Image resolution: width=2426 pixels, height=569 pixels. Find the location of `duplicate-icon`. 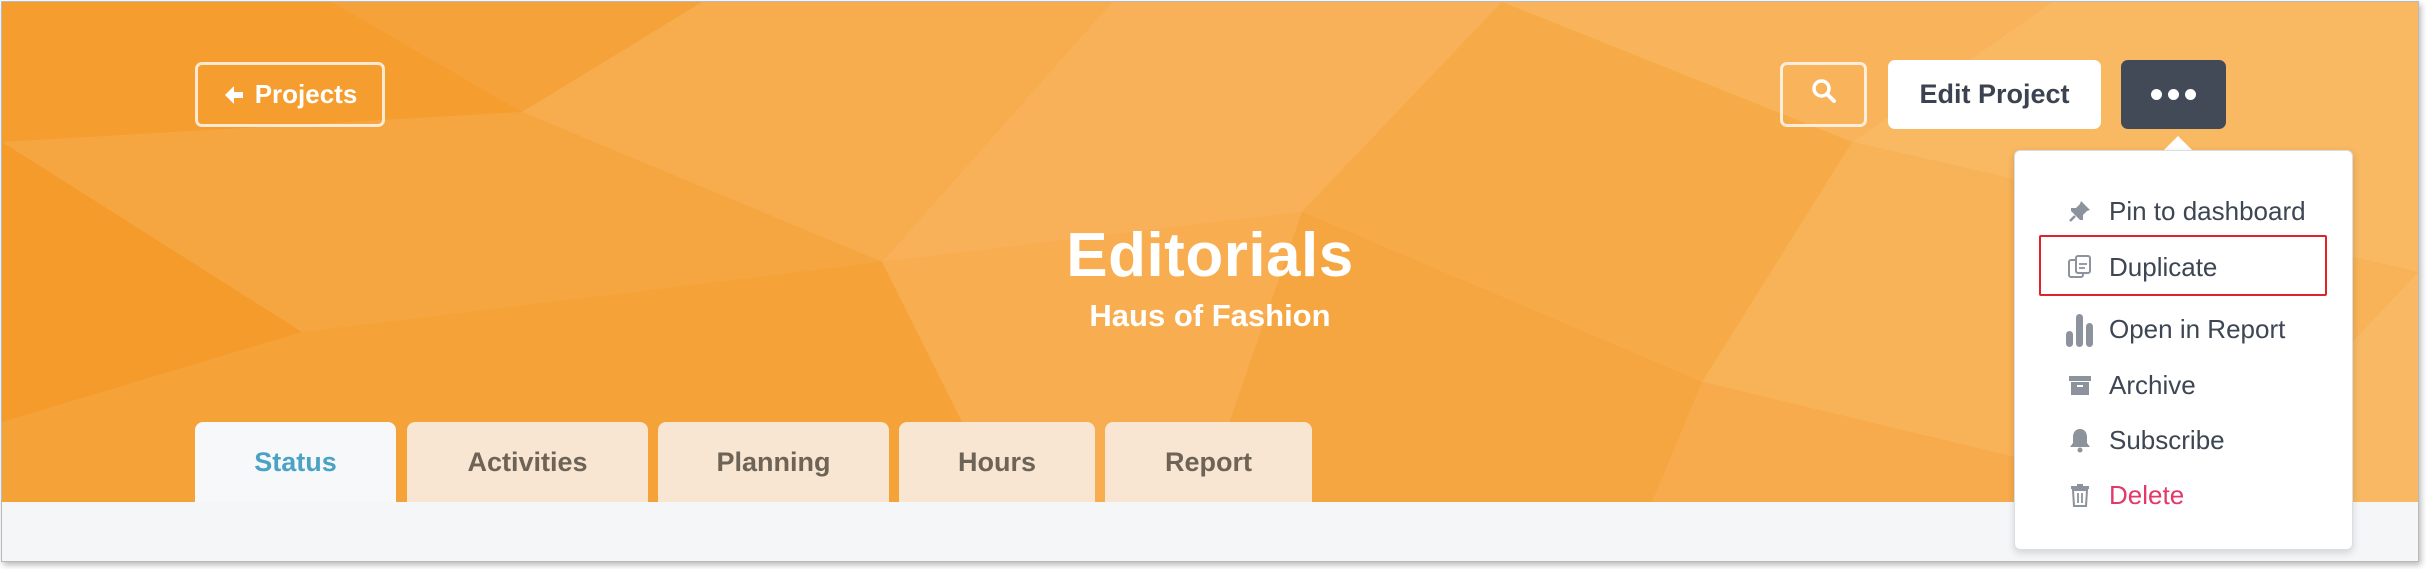

duplicate-icon is located at coordinates (2080, 267).